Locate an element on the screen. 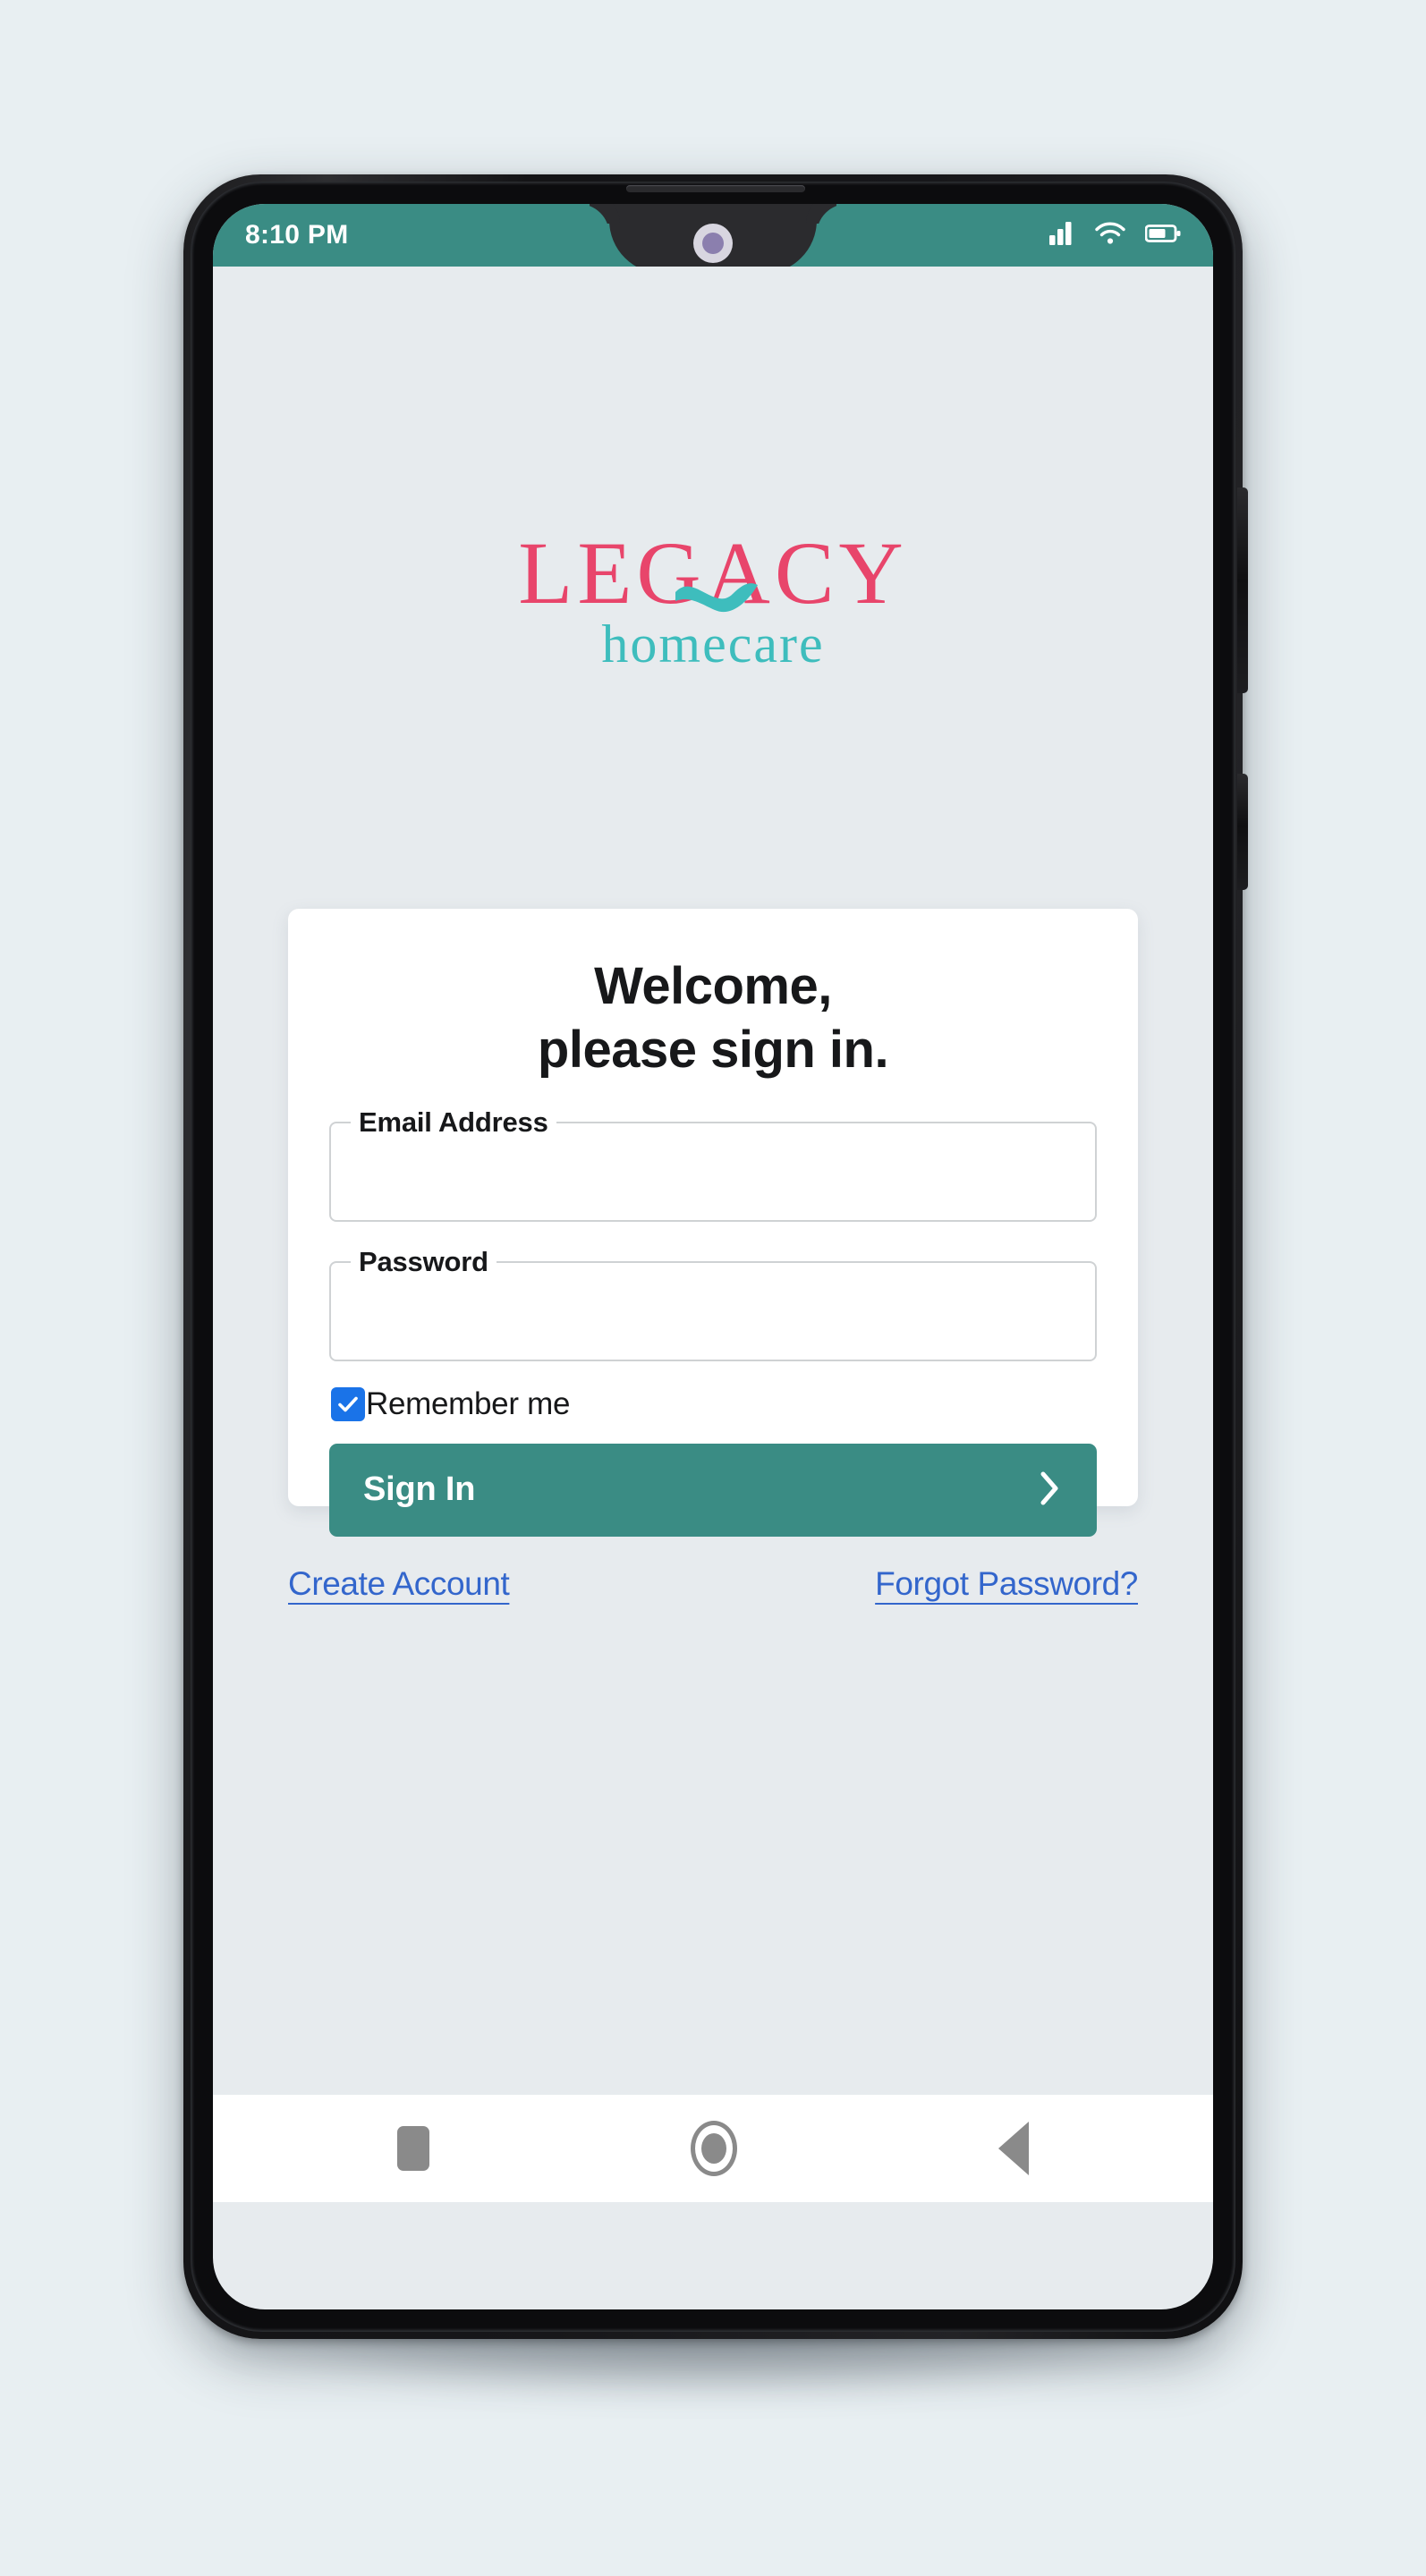 The width and height of the screenshot is (1426, 2576). power-button is located at coordinates (1243, 832).